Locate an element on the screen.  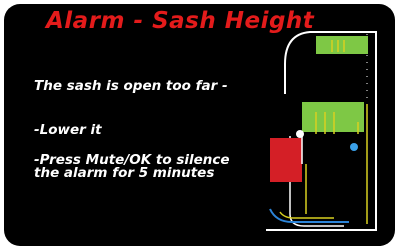
floor-flow is located at coordinates (309, 215).